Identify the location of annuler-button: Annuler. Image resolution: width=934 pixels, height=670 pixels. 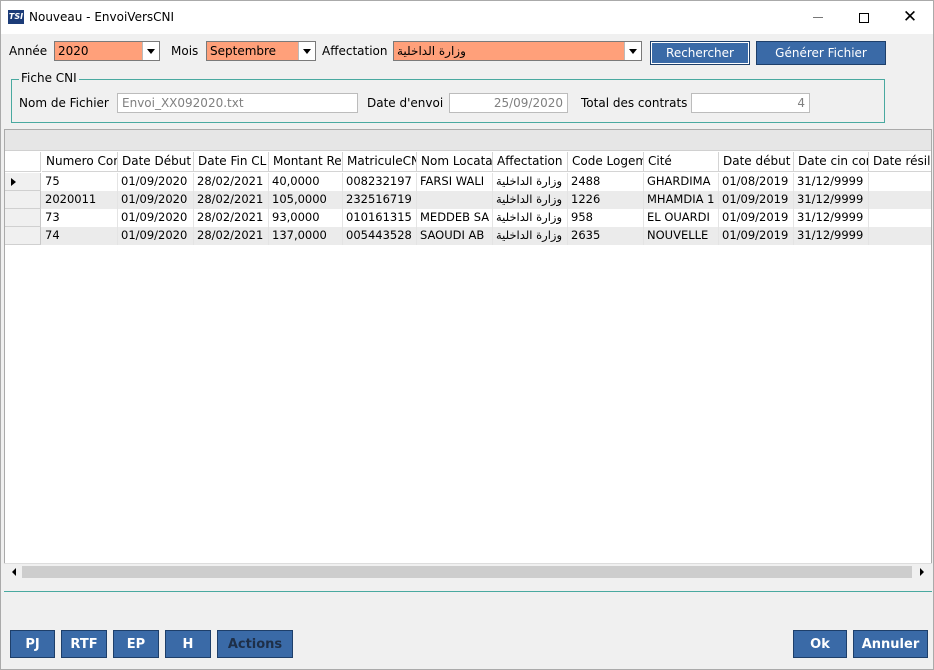
(890, 644).